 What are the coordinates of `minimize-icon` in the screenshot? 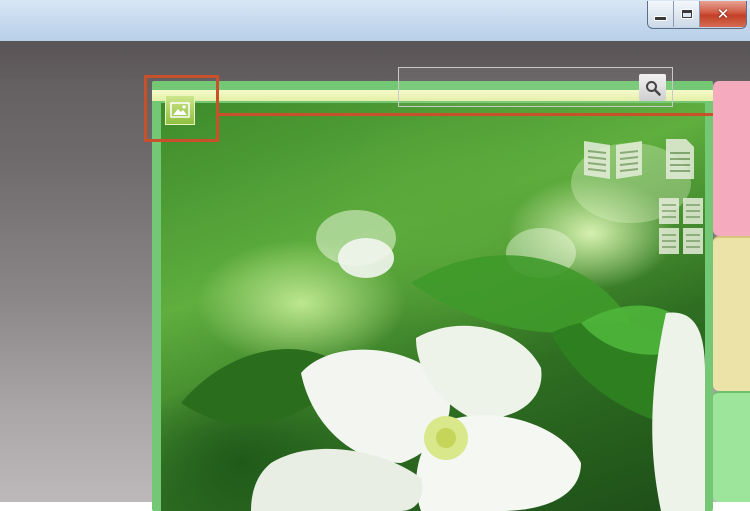 It's located at (660, 18).